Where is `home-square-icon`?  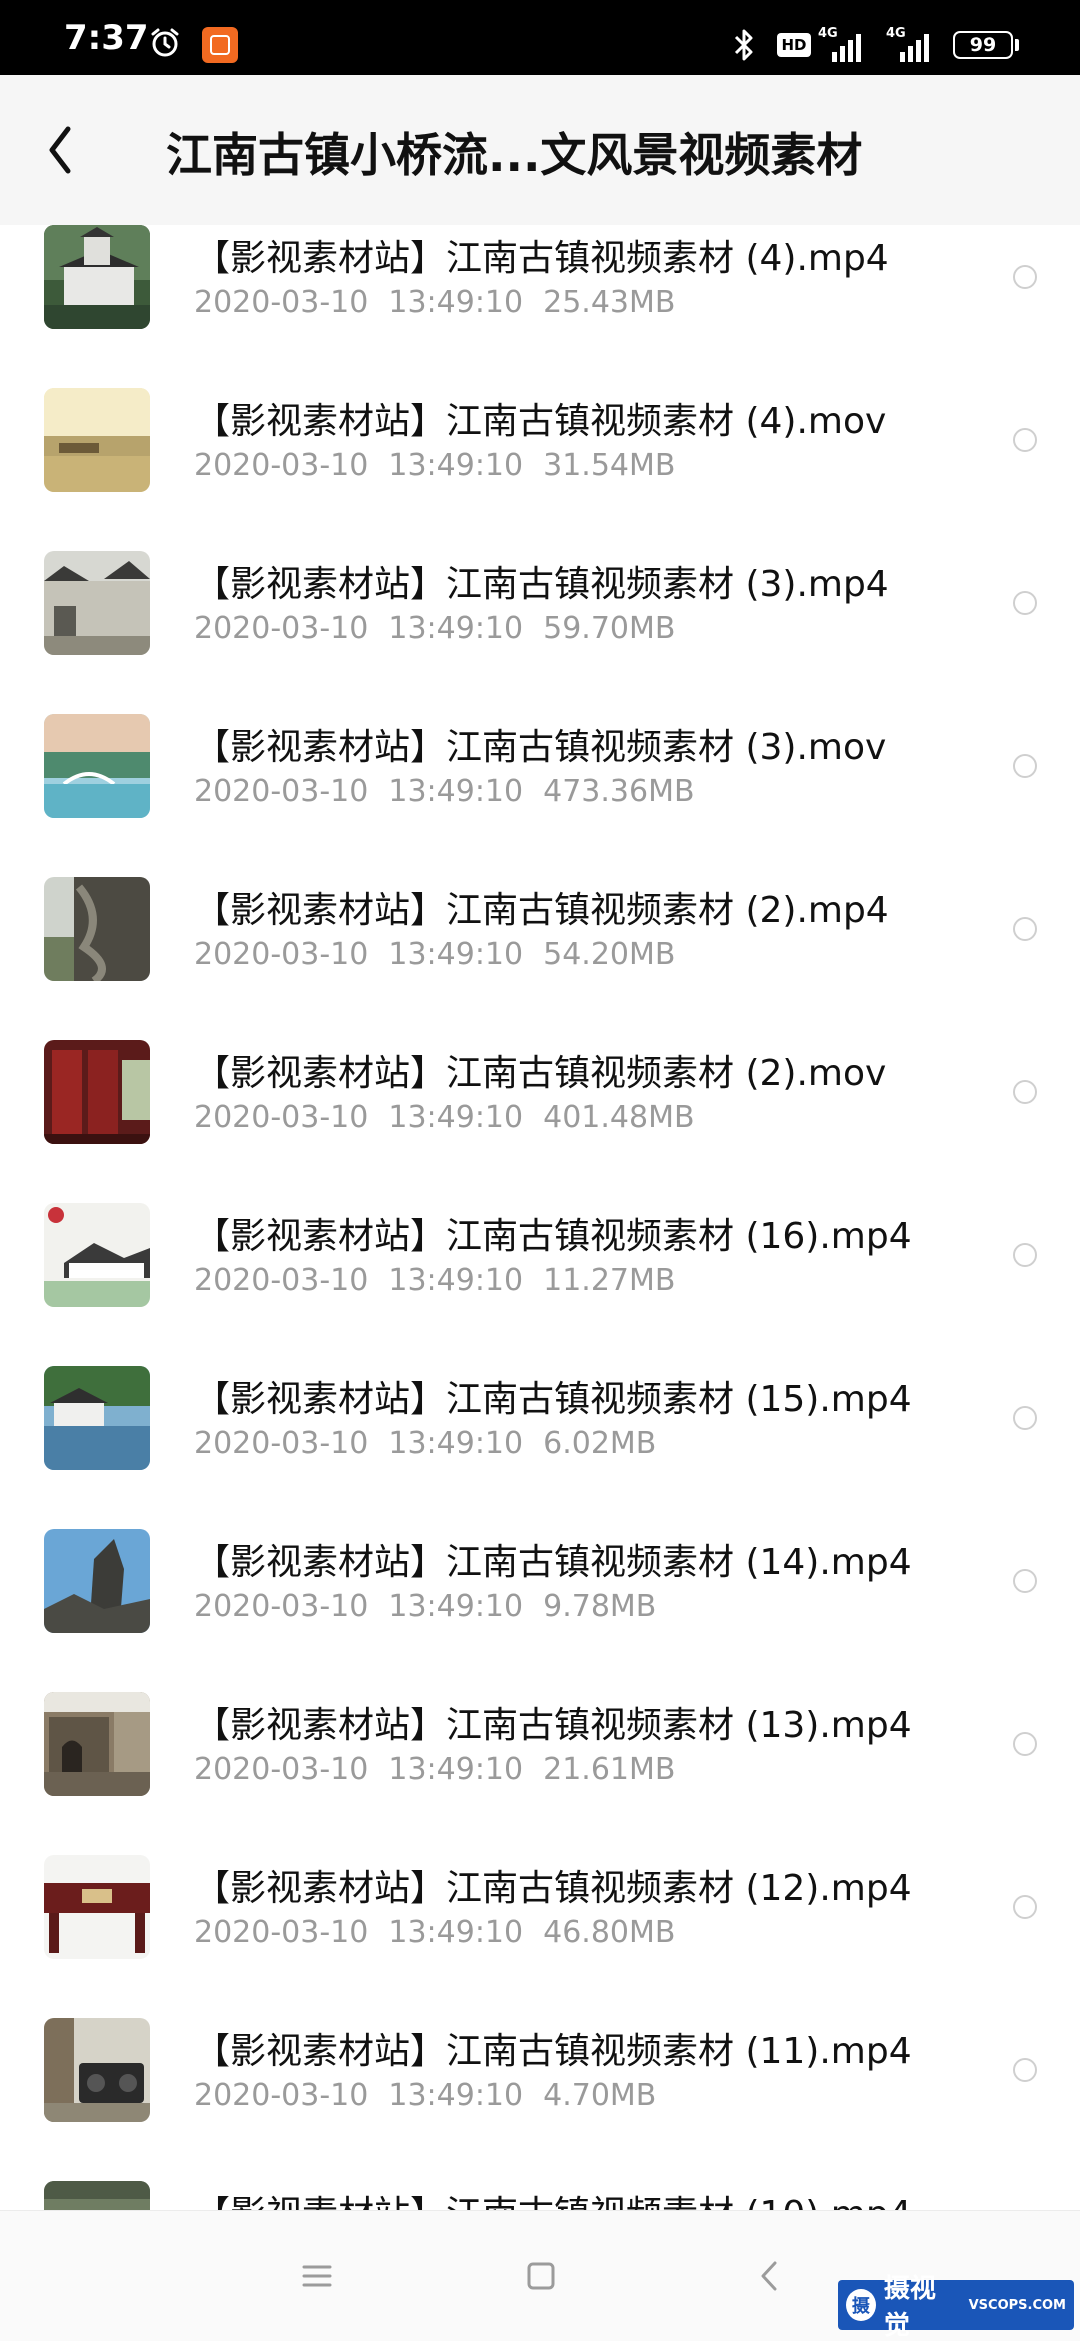 home-square-icon is located at coordinates (541, 2276).